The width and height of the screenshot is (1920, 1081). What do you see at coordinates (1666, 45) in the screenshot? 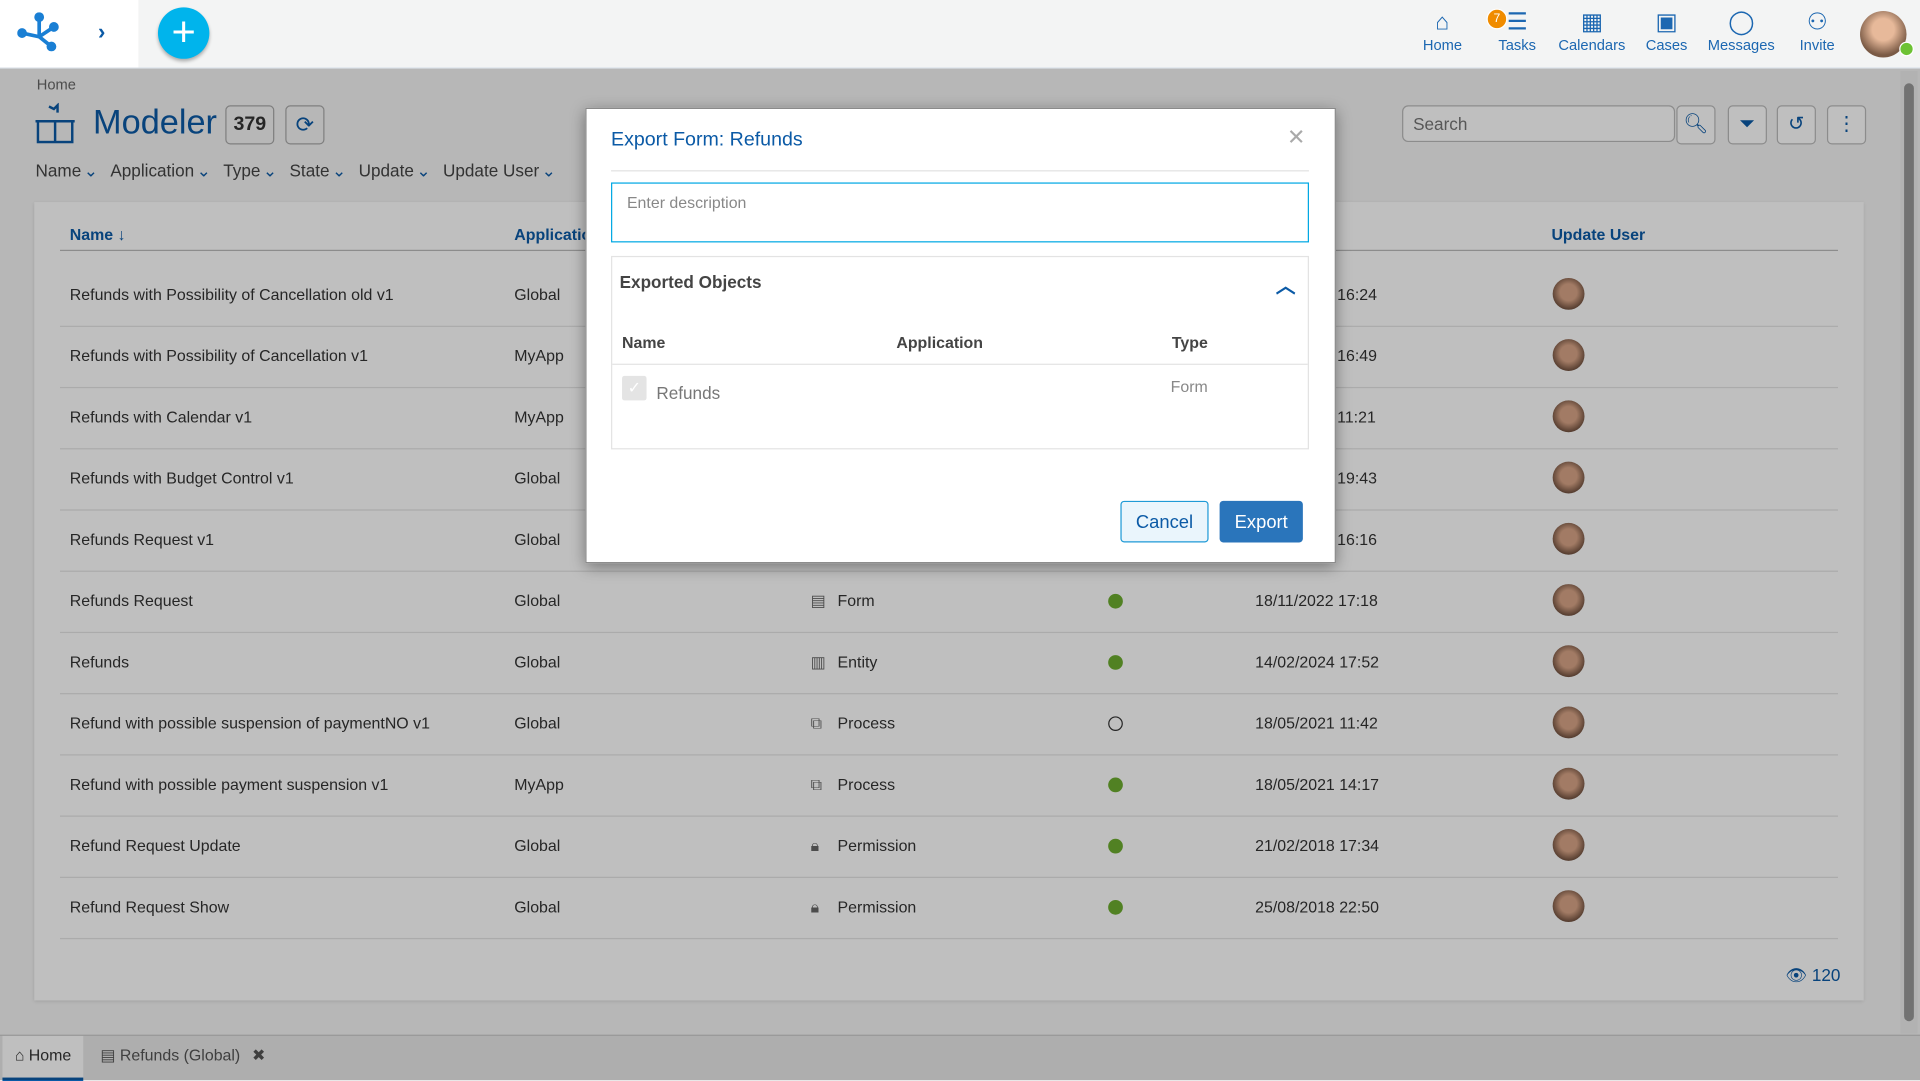
I see `nav-label: Cases` at bounding box center [1666, 45].